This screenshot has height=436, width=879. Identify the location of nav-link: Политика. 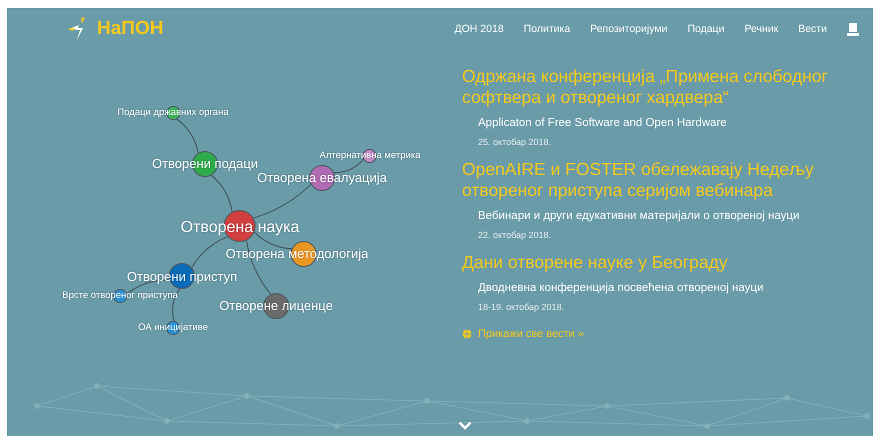
(547, 29).